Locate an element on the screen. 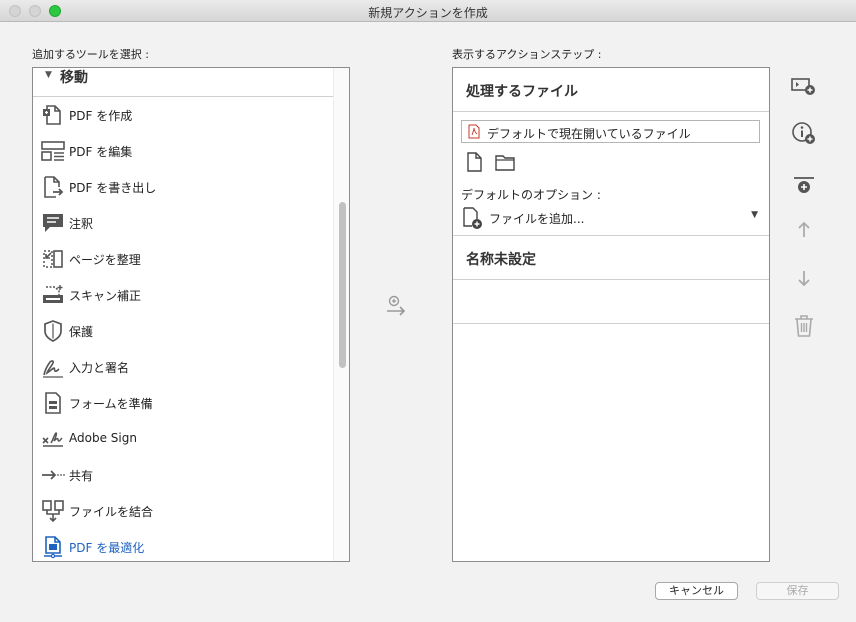  cancel-button: キャンセル is located at coordinates (696, 591).